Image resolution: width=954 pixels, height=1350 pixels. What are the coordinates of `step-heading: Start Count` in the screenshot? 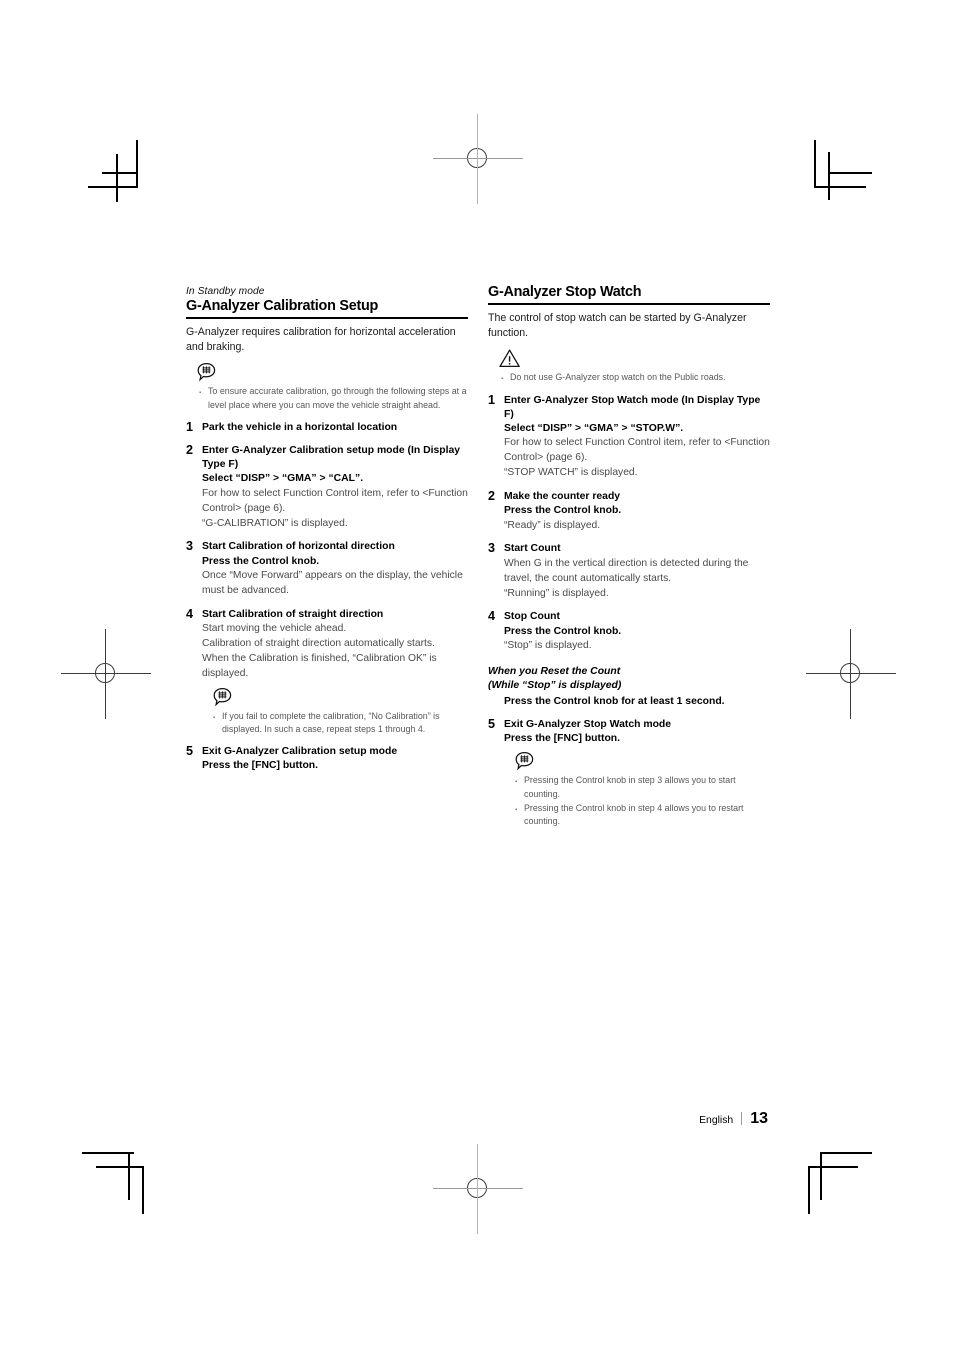 It's located at (532, 549).